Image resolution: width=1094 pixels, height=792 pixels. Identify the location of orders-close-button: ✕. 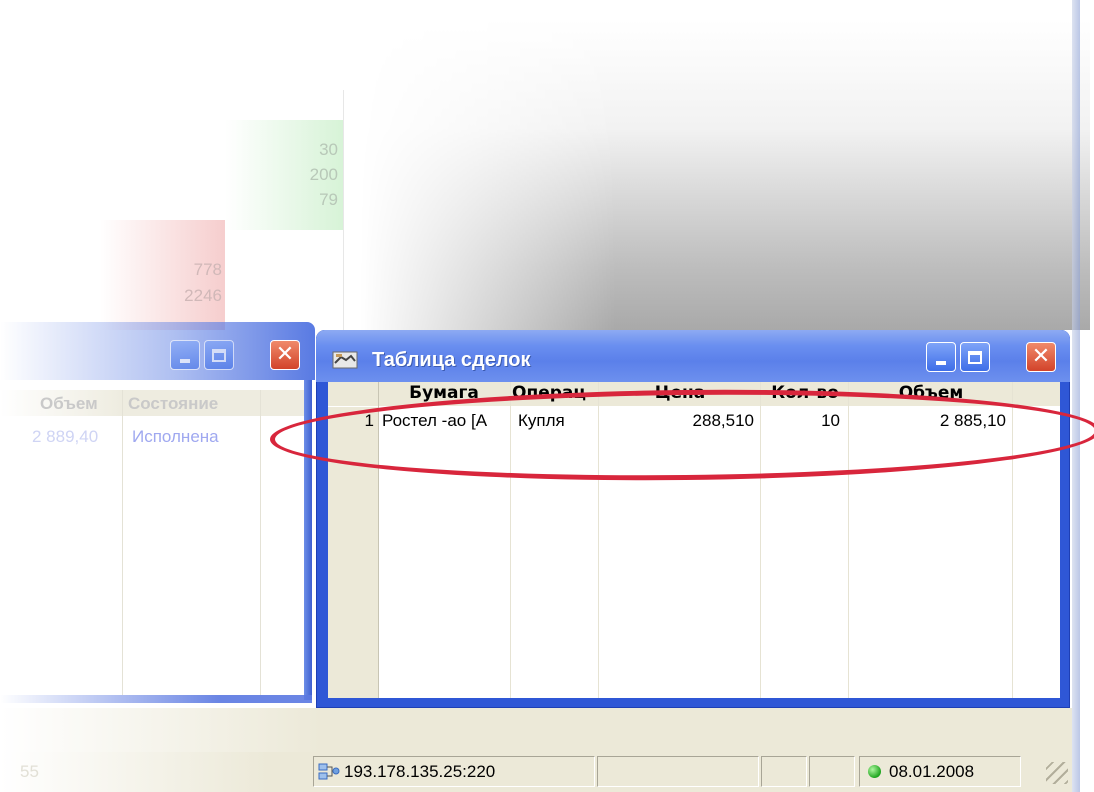
(285, 355).